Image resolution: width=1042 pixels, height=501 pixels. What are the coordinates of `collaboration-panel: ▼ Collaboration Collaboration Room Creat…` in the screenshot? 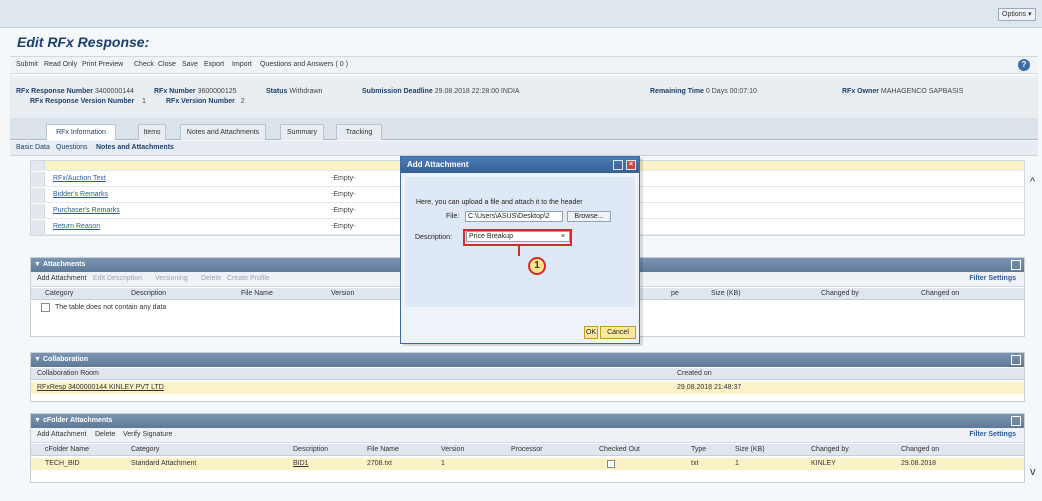 It's located at (527, 377).